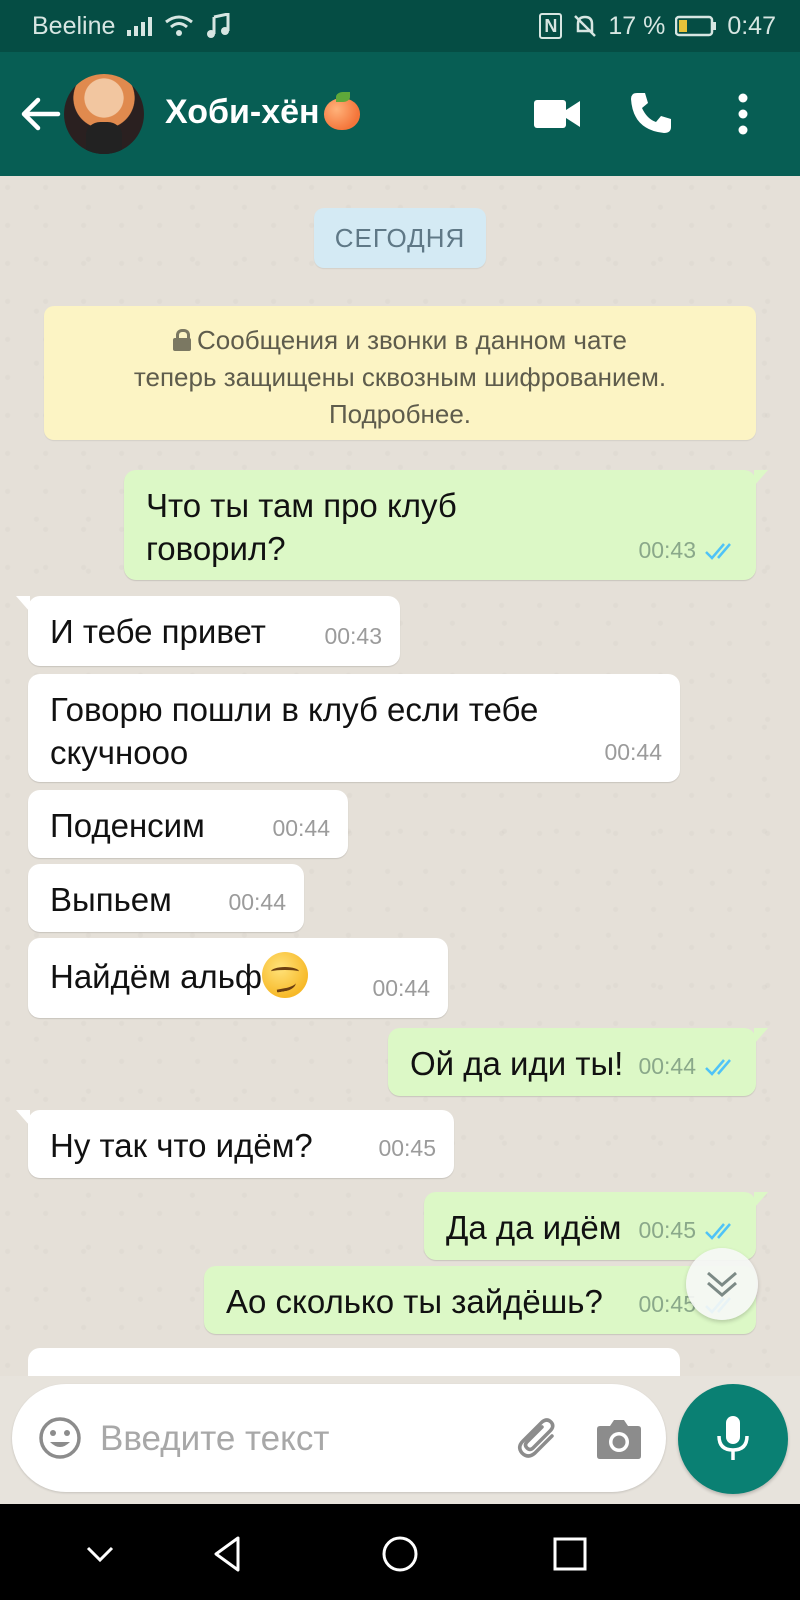 The width and height of the screenshot is (800, 1600). What do you see at coordinates (166, 898) in the screenshot?
I see `message-bubble-incoming: Выпьем 00:44` at bounding box center [166, 898].